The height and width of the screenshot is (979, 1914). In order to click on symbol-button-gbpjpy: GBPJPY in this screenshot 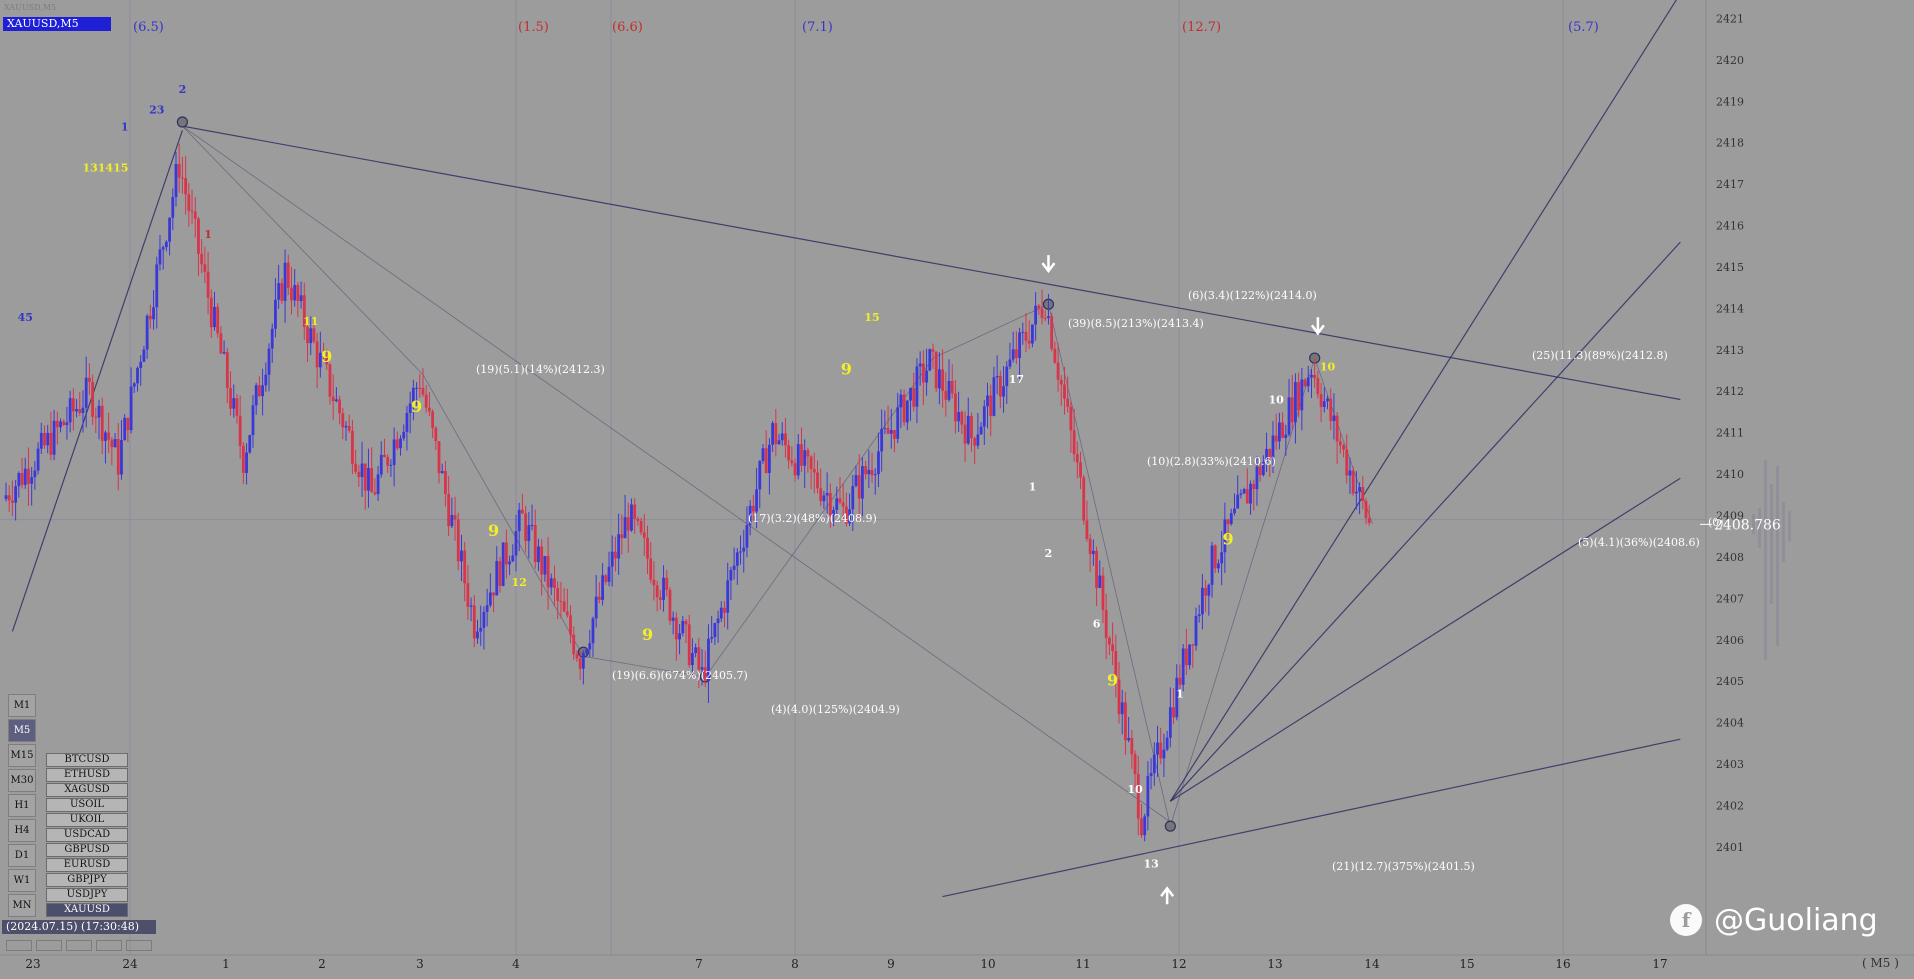, I will do `click(87, 880)`.